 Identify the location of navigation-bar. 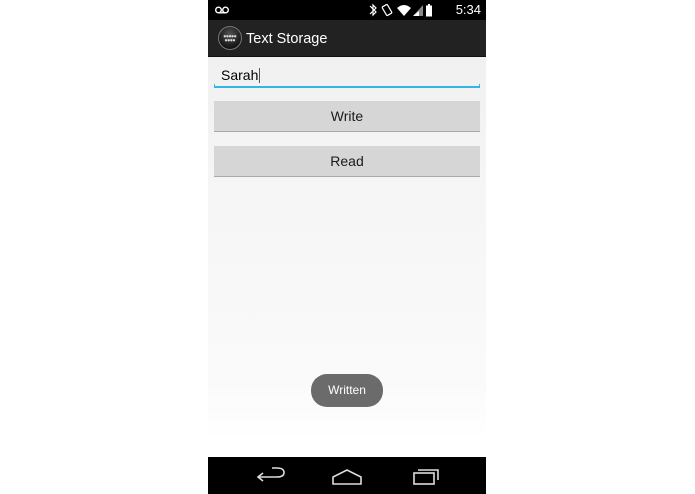
(347, 475).